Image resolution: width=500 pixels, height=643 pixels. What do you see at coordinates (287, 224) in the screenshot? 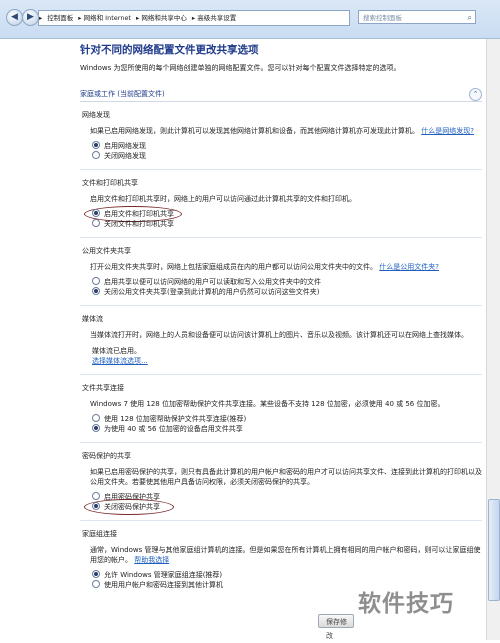
I see `radio-option: 关闭文件和打印机共享` at bounding box center [287, 224].